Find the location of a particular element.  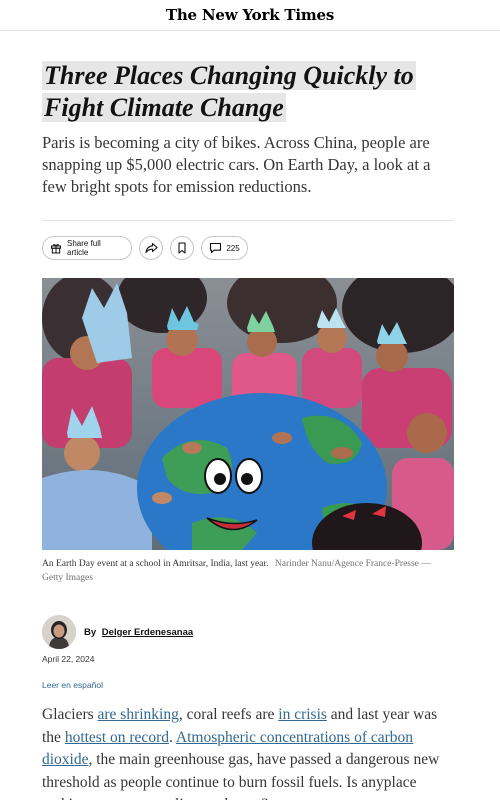

link-hottest-on-record: hottest on record is located at coordinates (117, 737).